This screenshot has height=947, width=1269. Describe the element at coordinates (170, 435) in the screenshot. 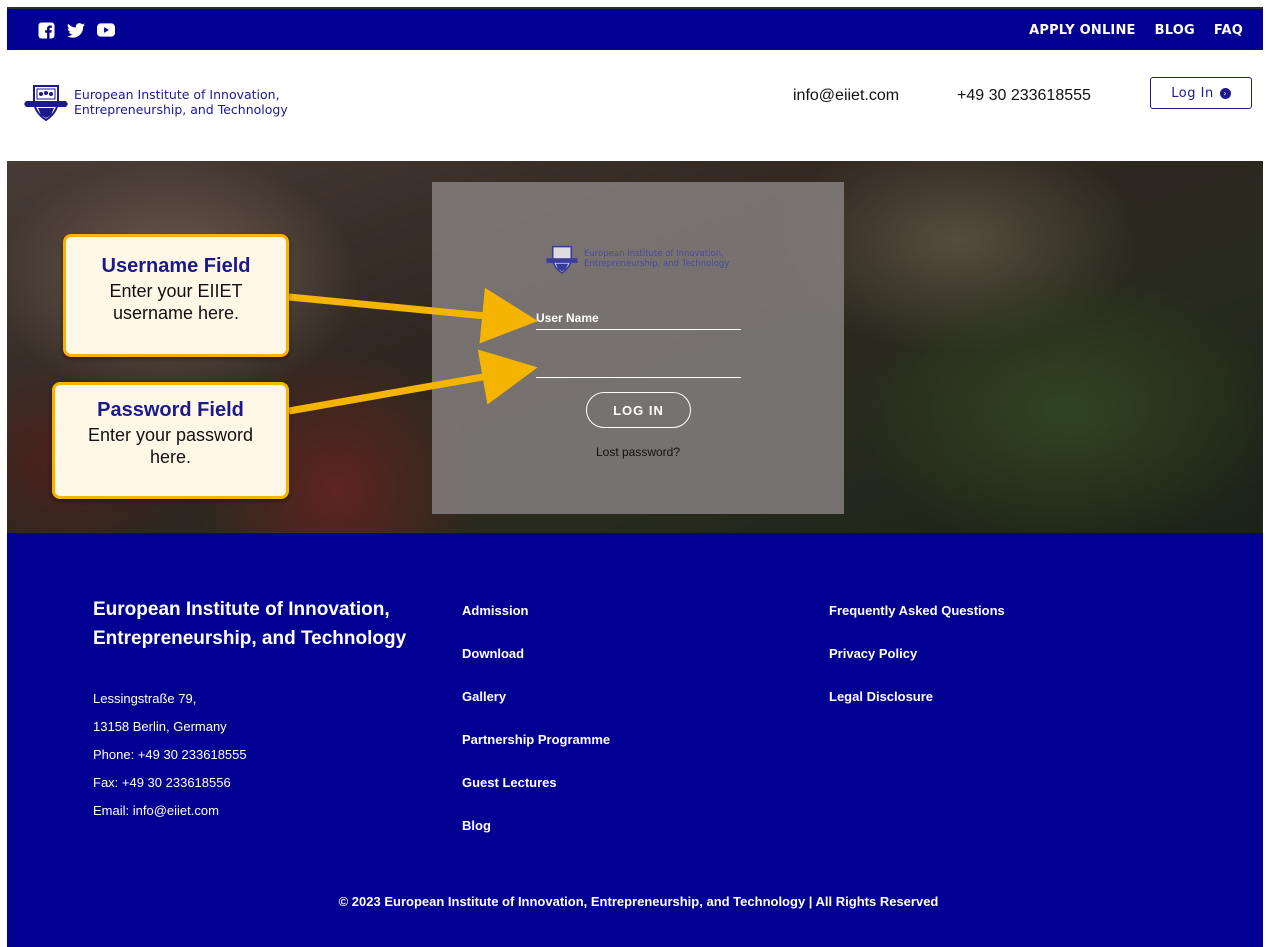

I see `password-callout-line-1: Enter your password` at that location.